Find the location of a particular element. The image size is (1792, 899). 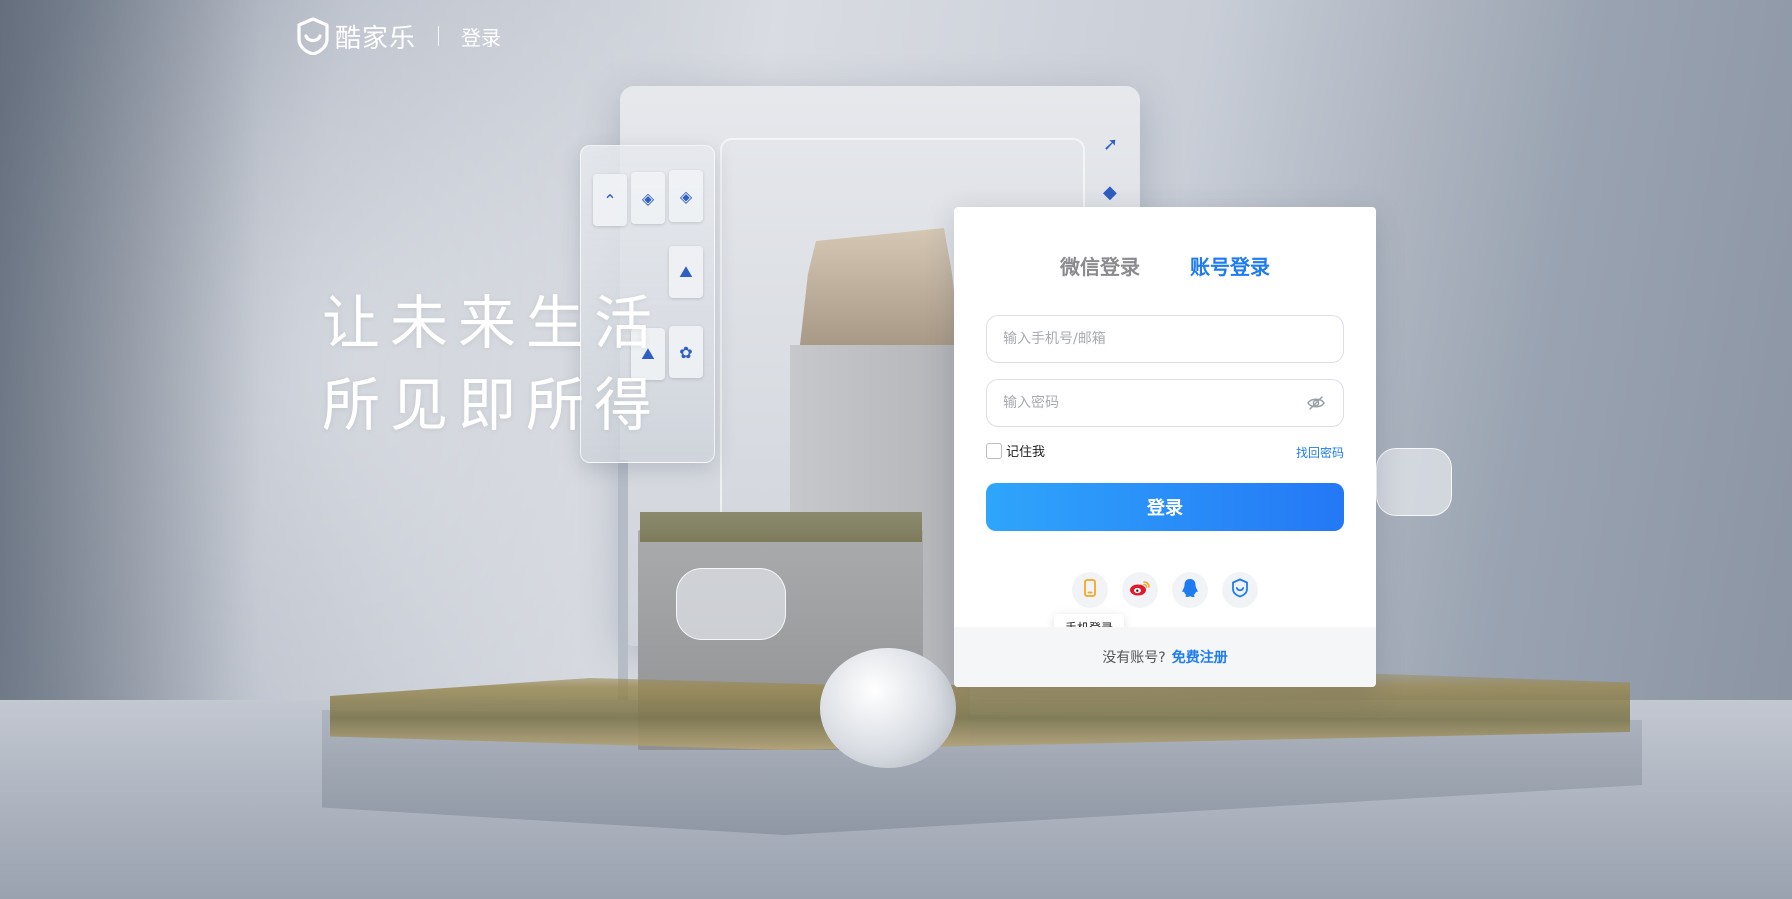

register-link: 免费注册 is located at coordinates (1200, 657).